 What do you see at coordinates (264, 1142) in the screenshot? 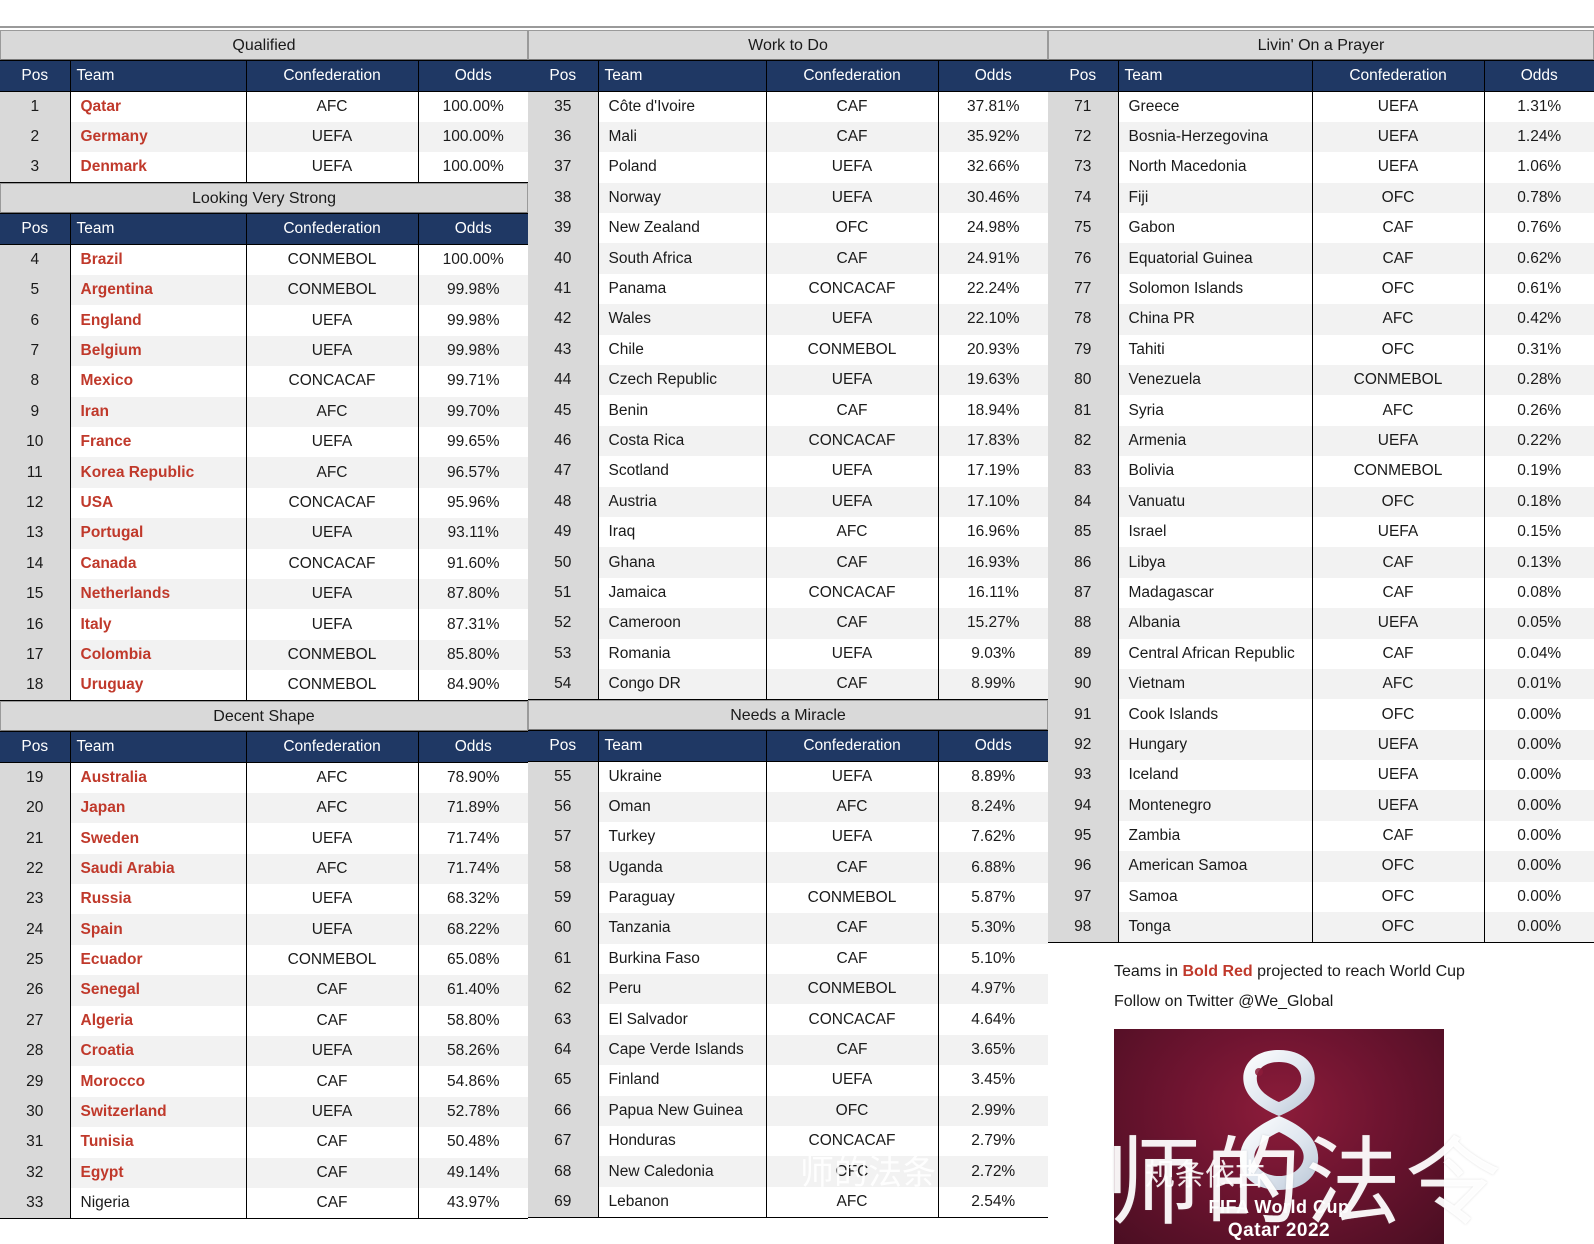
I see `table-row: 31 Tunisia CAF 50.48%` at bounding box center [264, 1142].